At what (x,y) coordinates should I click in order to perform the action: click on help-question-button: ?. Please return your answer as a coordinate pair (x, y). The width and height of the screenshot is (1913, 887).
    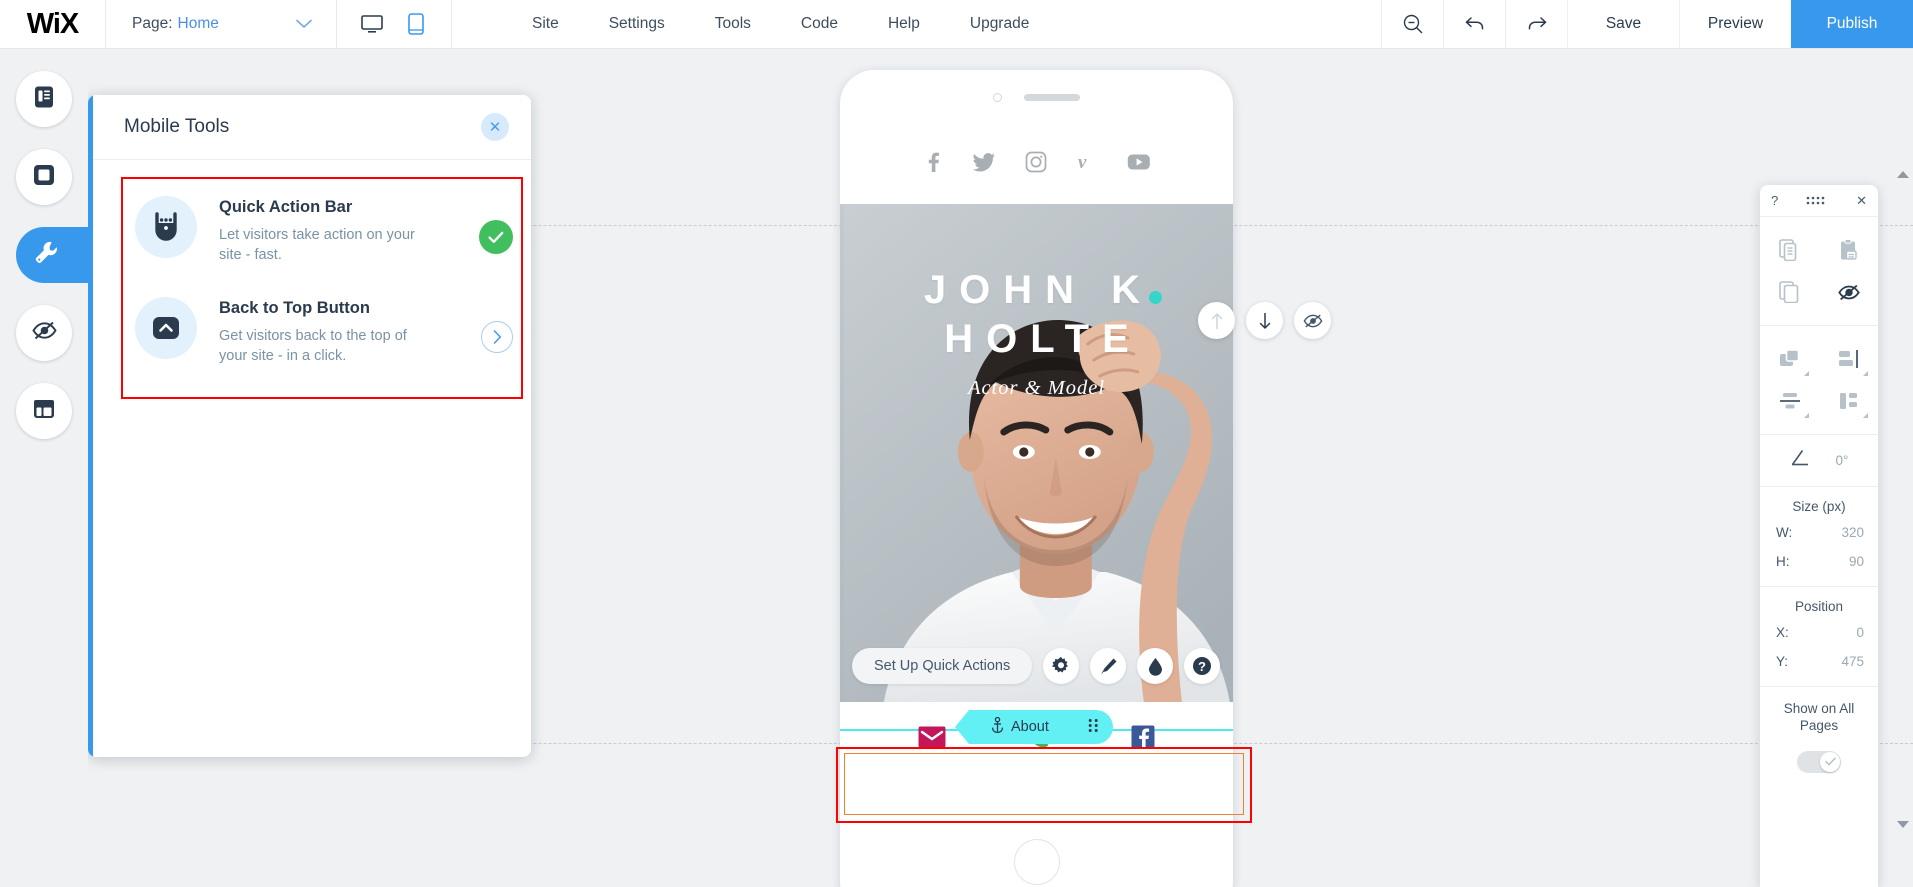
    Looking at the image, I should click on (1202, 666).